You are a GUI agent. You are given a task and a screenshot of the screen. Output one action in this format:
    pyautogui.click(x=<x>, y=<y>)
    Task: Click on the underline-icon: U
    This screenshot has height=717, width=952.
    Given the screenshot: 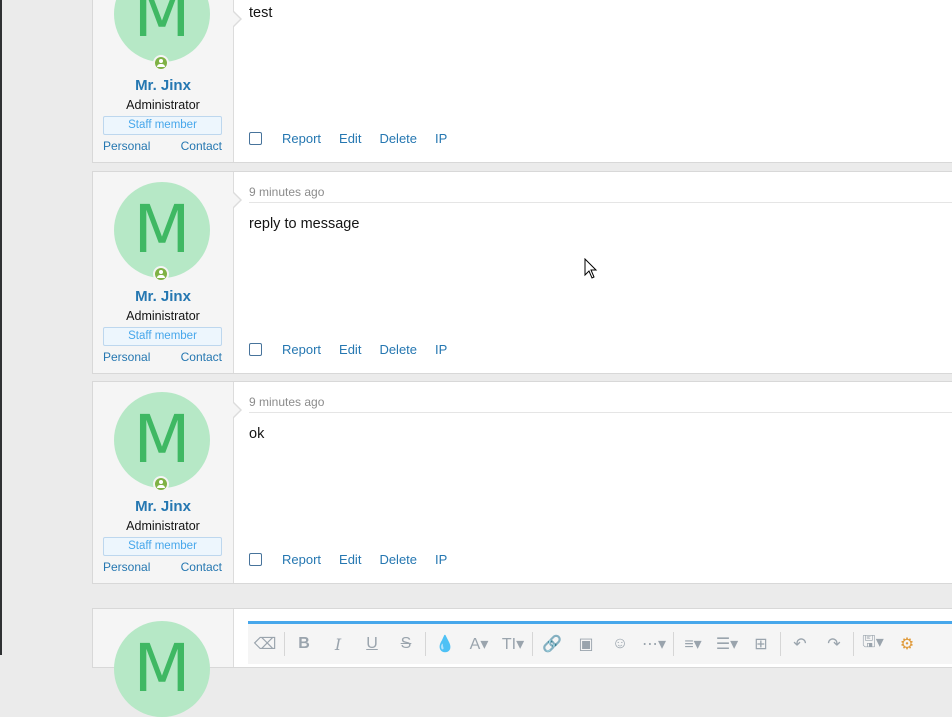 What is the action you would take?
    pyautogui.click(x=372, y=644)
    